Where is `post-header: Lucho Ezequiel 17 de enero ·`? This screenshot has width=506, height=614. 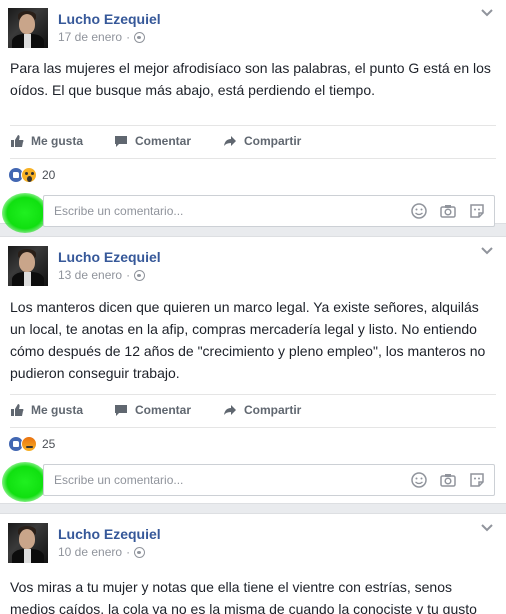
post-header: Lucho Ezequiel 17 de enero · is located at coordinates (253, 26).